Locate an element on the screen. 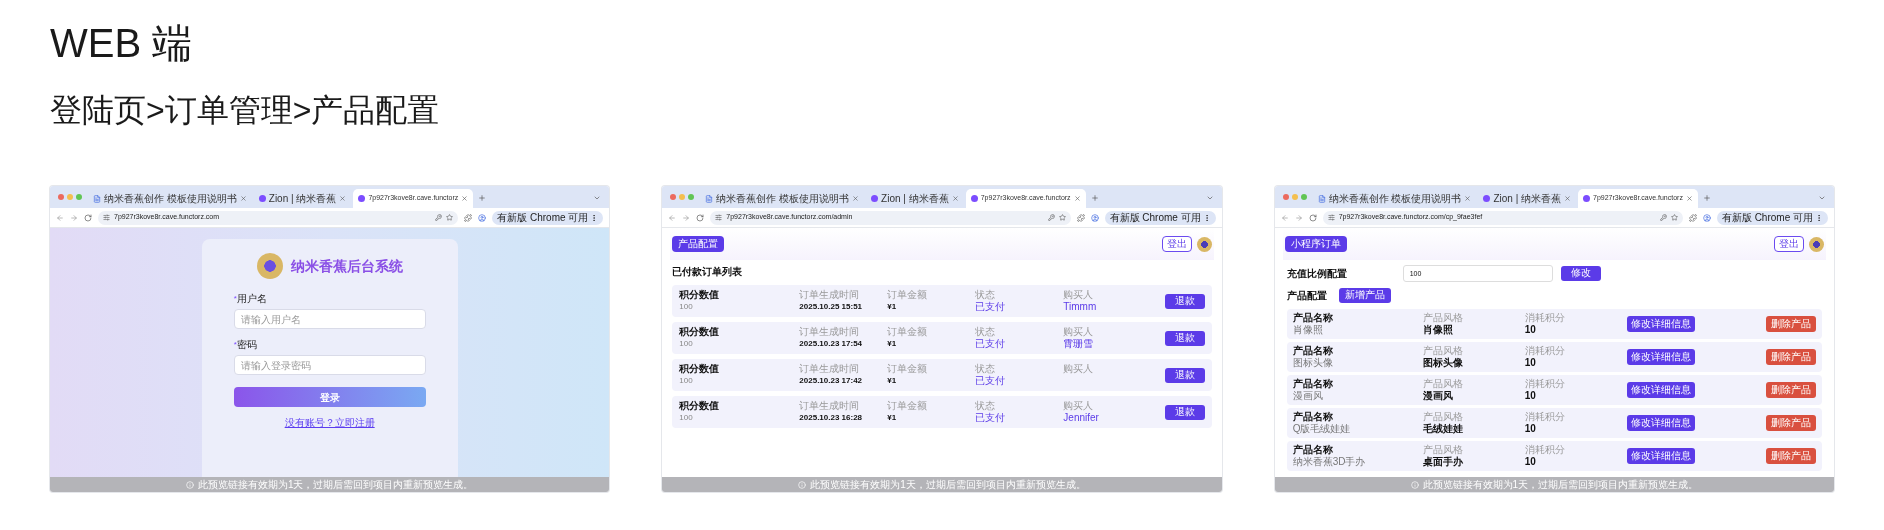 This screenshot has width=1884, height=530. tab-title: Zion | 纳米香蕉 is located at coordinates (302, 199).